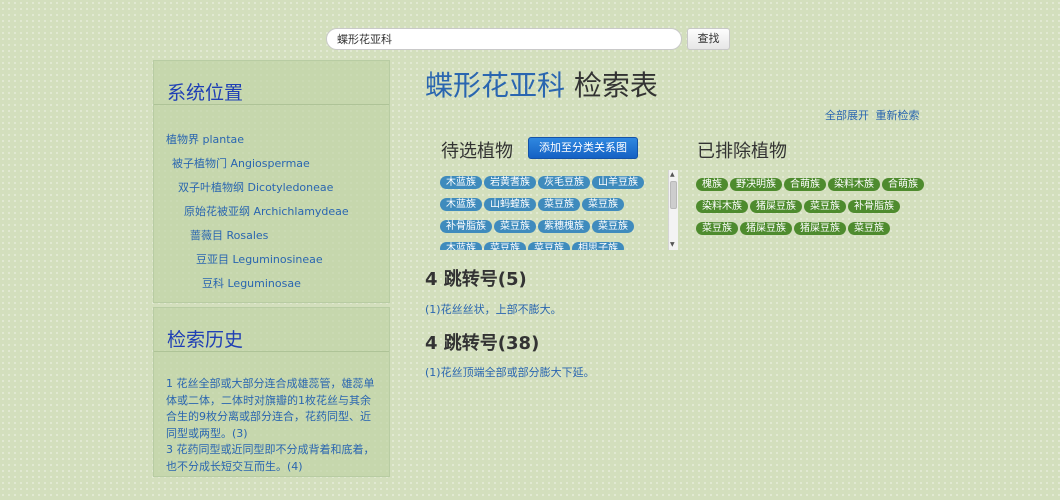 Image resolution: width=1060 pixels, height=500 pixels. I want to click on page-title-suffix: 检索表, so click(611, 85).